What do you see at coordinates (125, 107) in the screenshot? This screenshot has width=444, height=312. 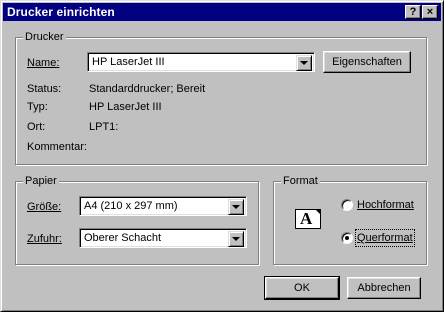 I see `type-value: HP LaserJet III` at bounding box center [125, 107].